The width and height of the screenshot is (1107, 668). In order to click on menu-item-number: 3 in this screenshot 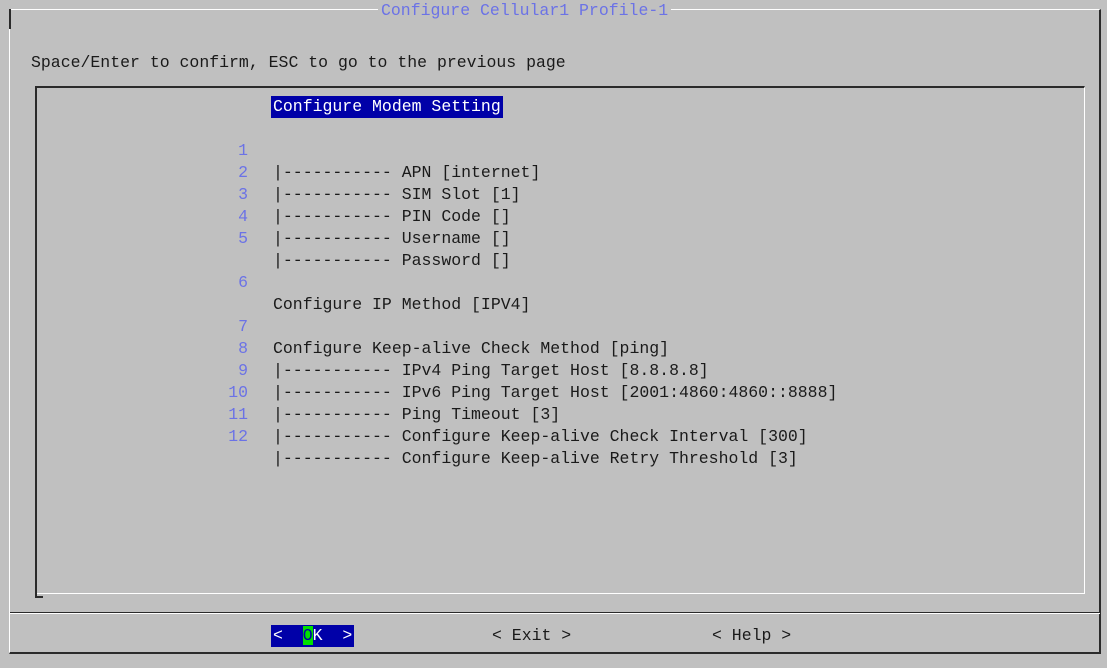, I will do `click(243, 194)`.